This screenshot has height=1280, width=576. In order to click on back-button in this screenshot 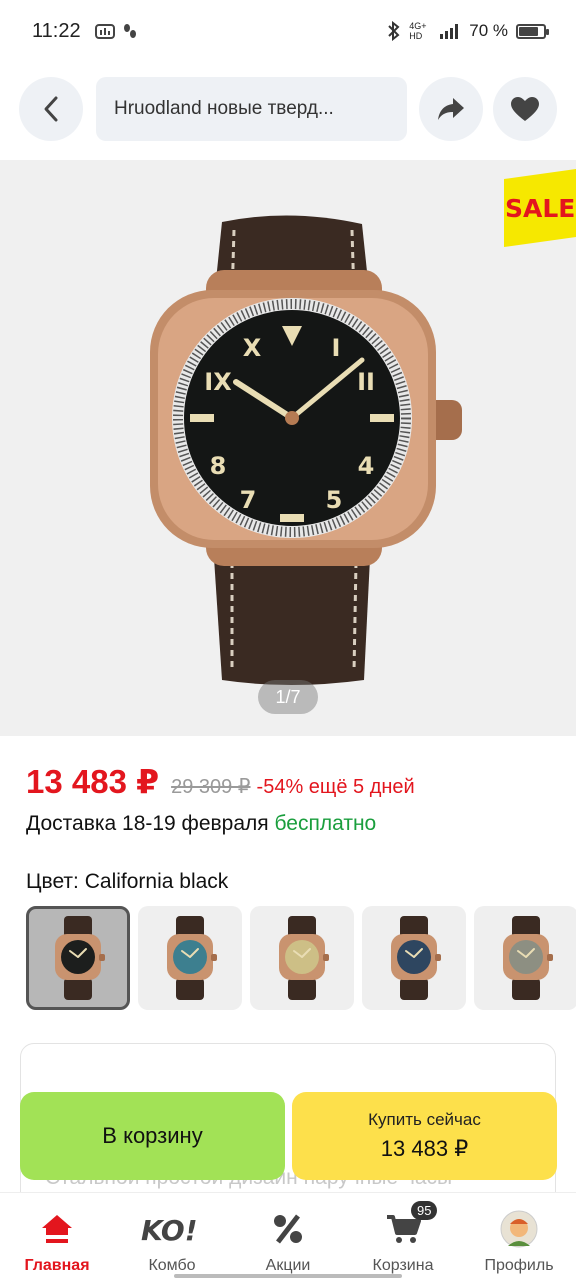, I will do `click(51, 109)`.